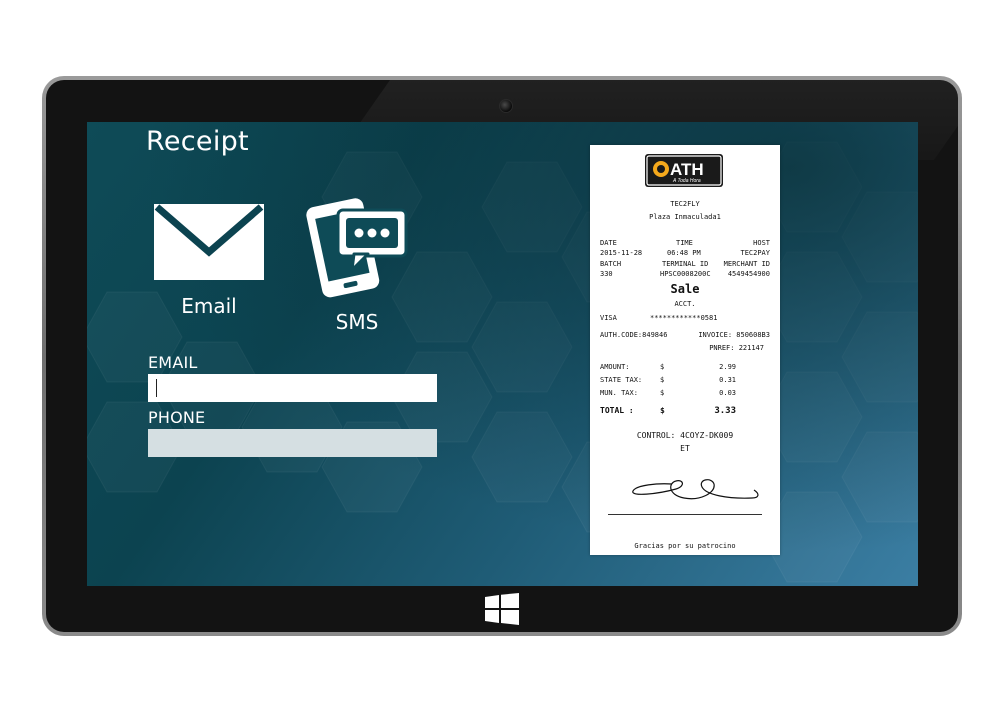 The width and height of the screenshot is (1004, 712). Describe the element at coordinates (685, 217) in the screenshot. I see `merchant-location: Plaza Inmaculada1` at that location.